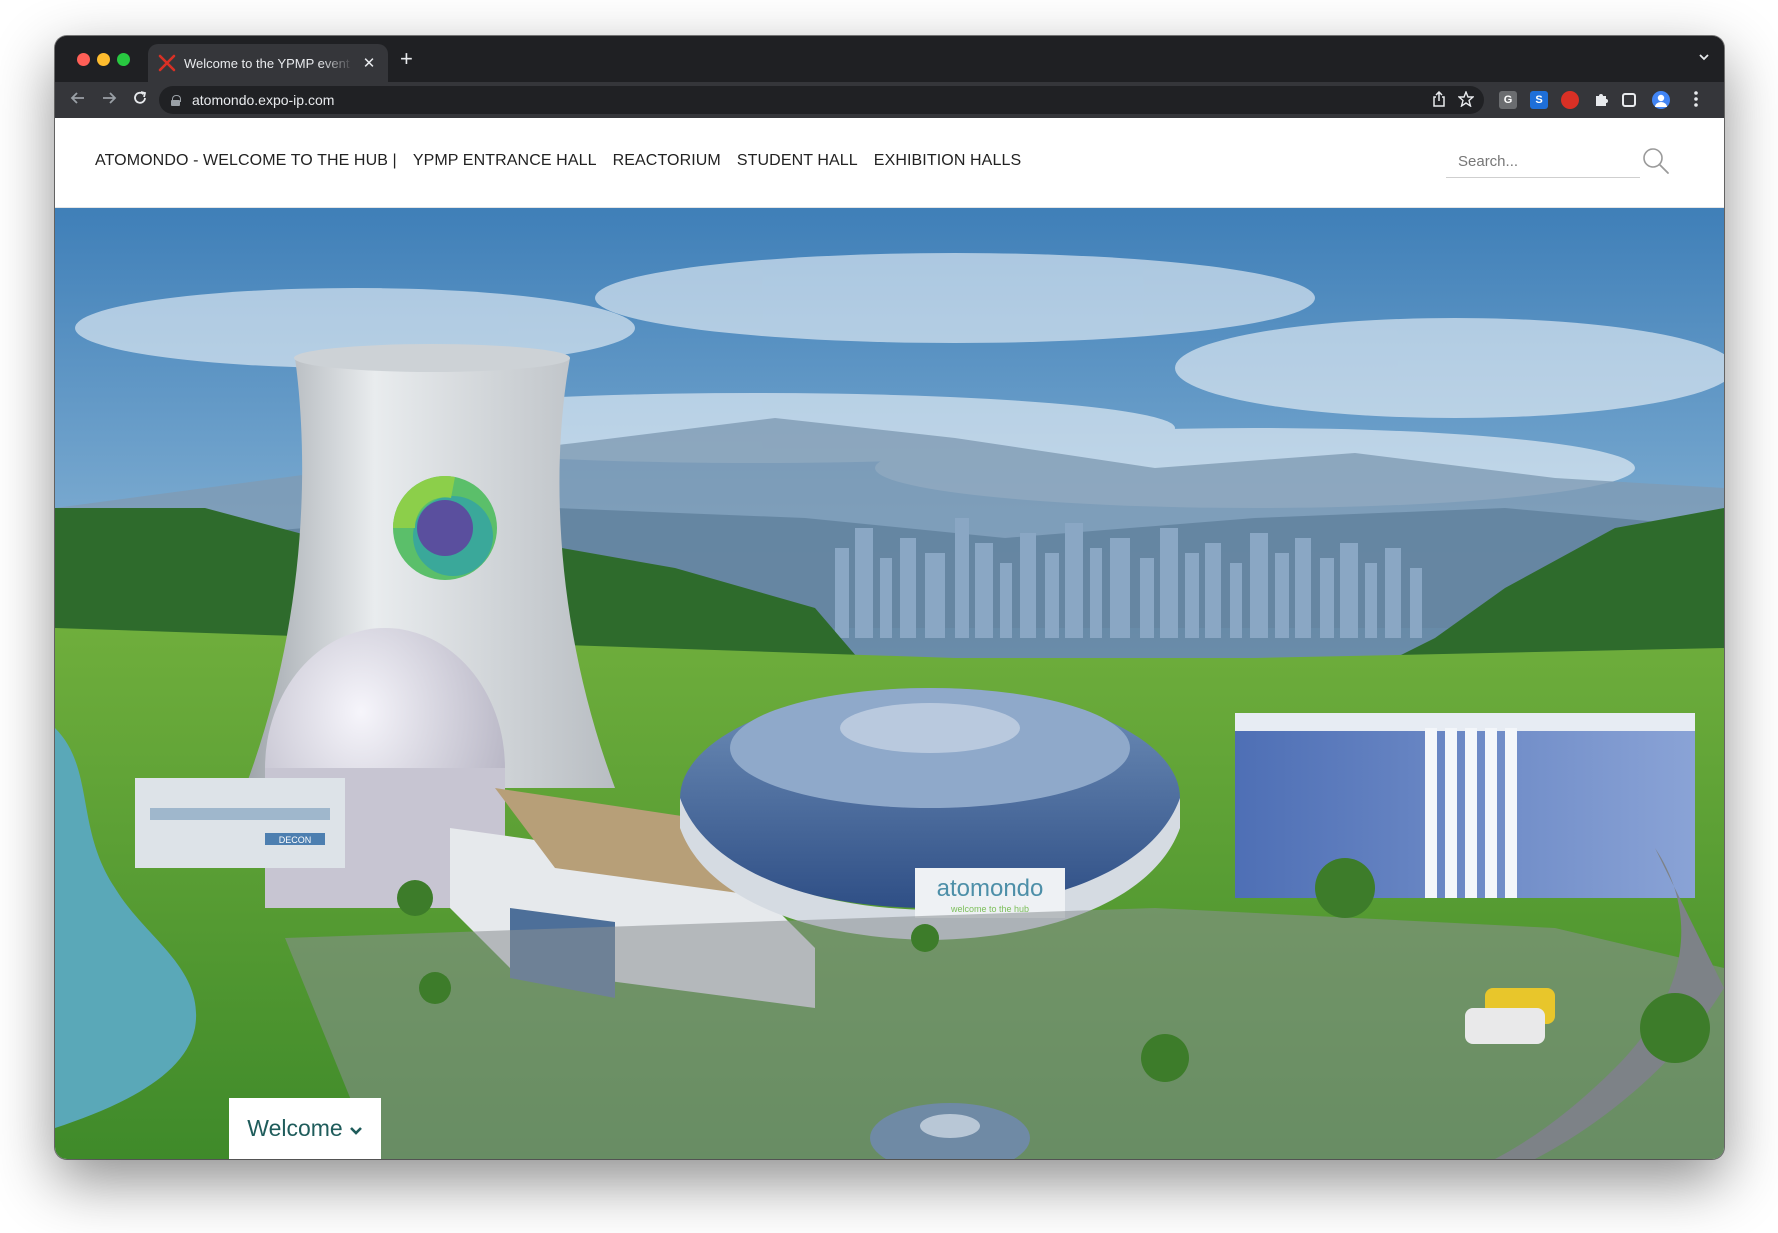 The image size is (1778, 1233). What do you see at coordinates (1601, 100) in the screenshot?
I see `extensions-puzzle-icon` at bounding box center [1601, 100].